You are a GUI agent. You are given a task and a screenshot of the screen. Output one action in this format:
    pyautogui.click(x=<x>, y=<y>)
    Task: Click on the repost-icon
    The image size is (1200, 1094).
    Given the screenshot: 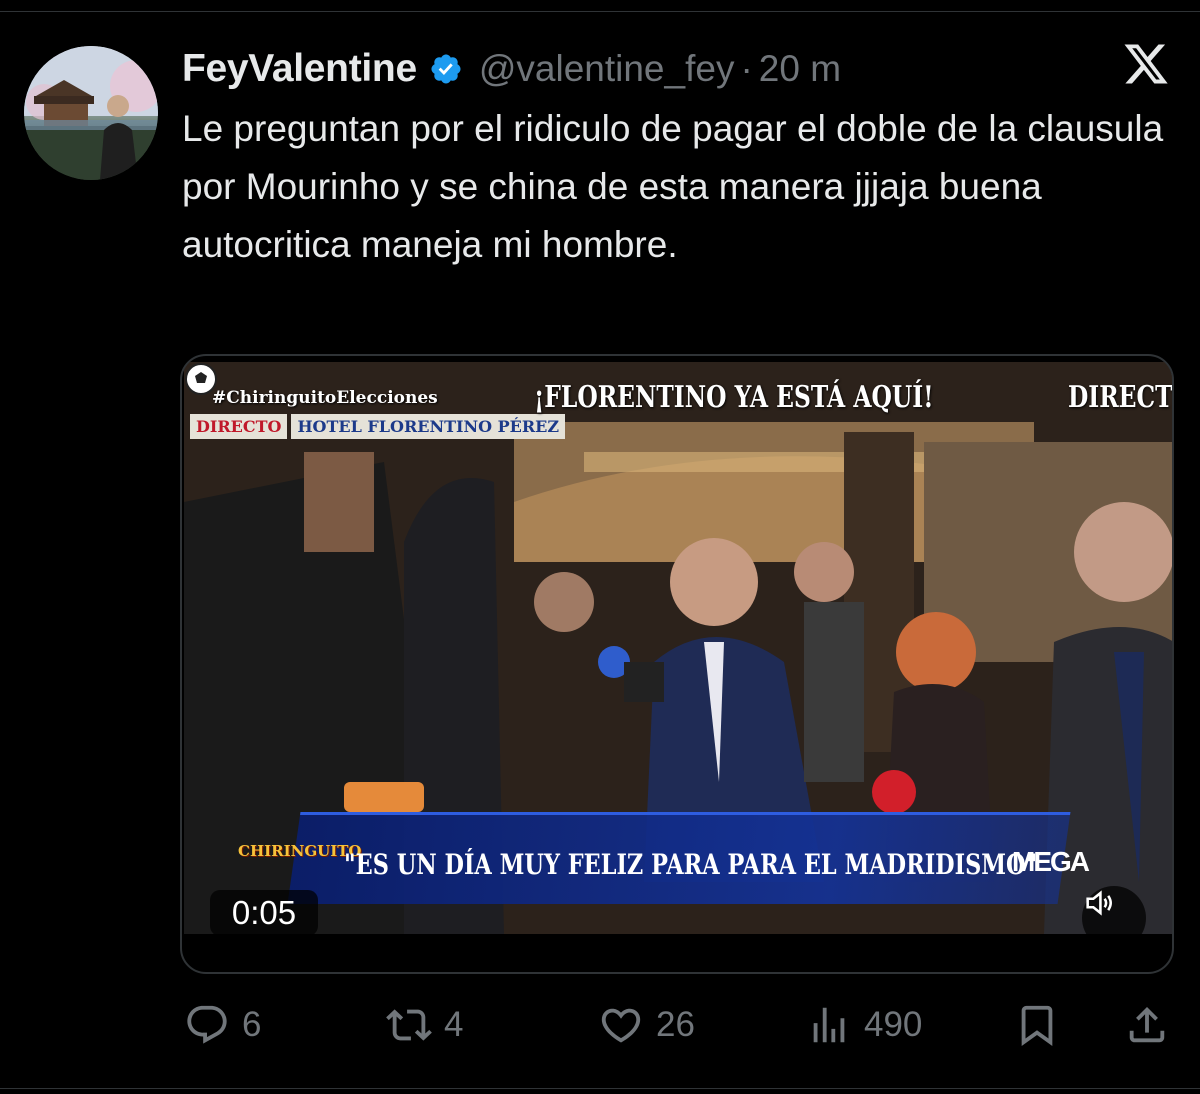 What is the action you would take?
    pyautogui.click(x=409, y=1025)
    